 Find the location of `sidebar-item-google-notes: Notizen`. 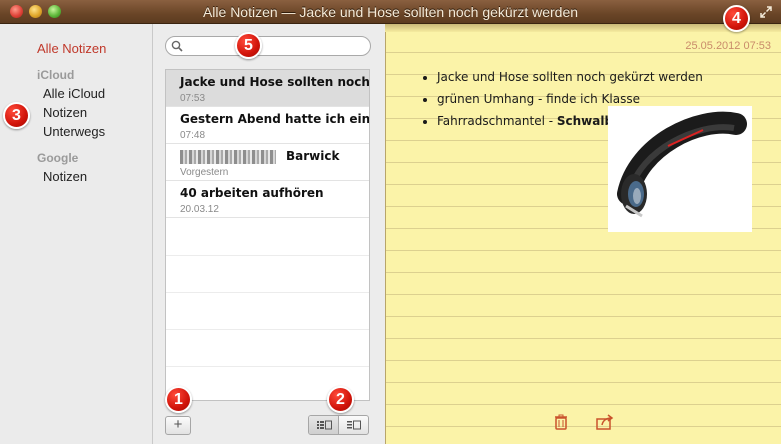

sidebar-item-google-notes: Notizen is located at coordinates (65, 176).